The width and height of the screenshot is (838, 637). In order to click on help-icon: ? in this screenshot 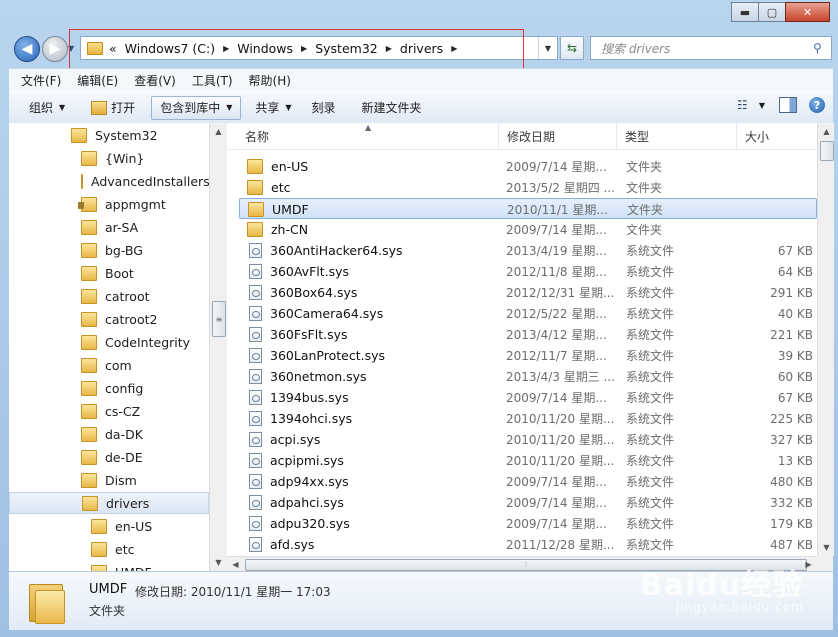, I will do `click(817, 105)`.